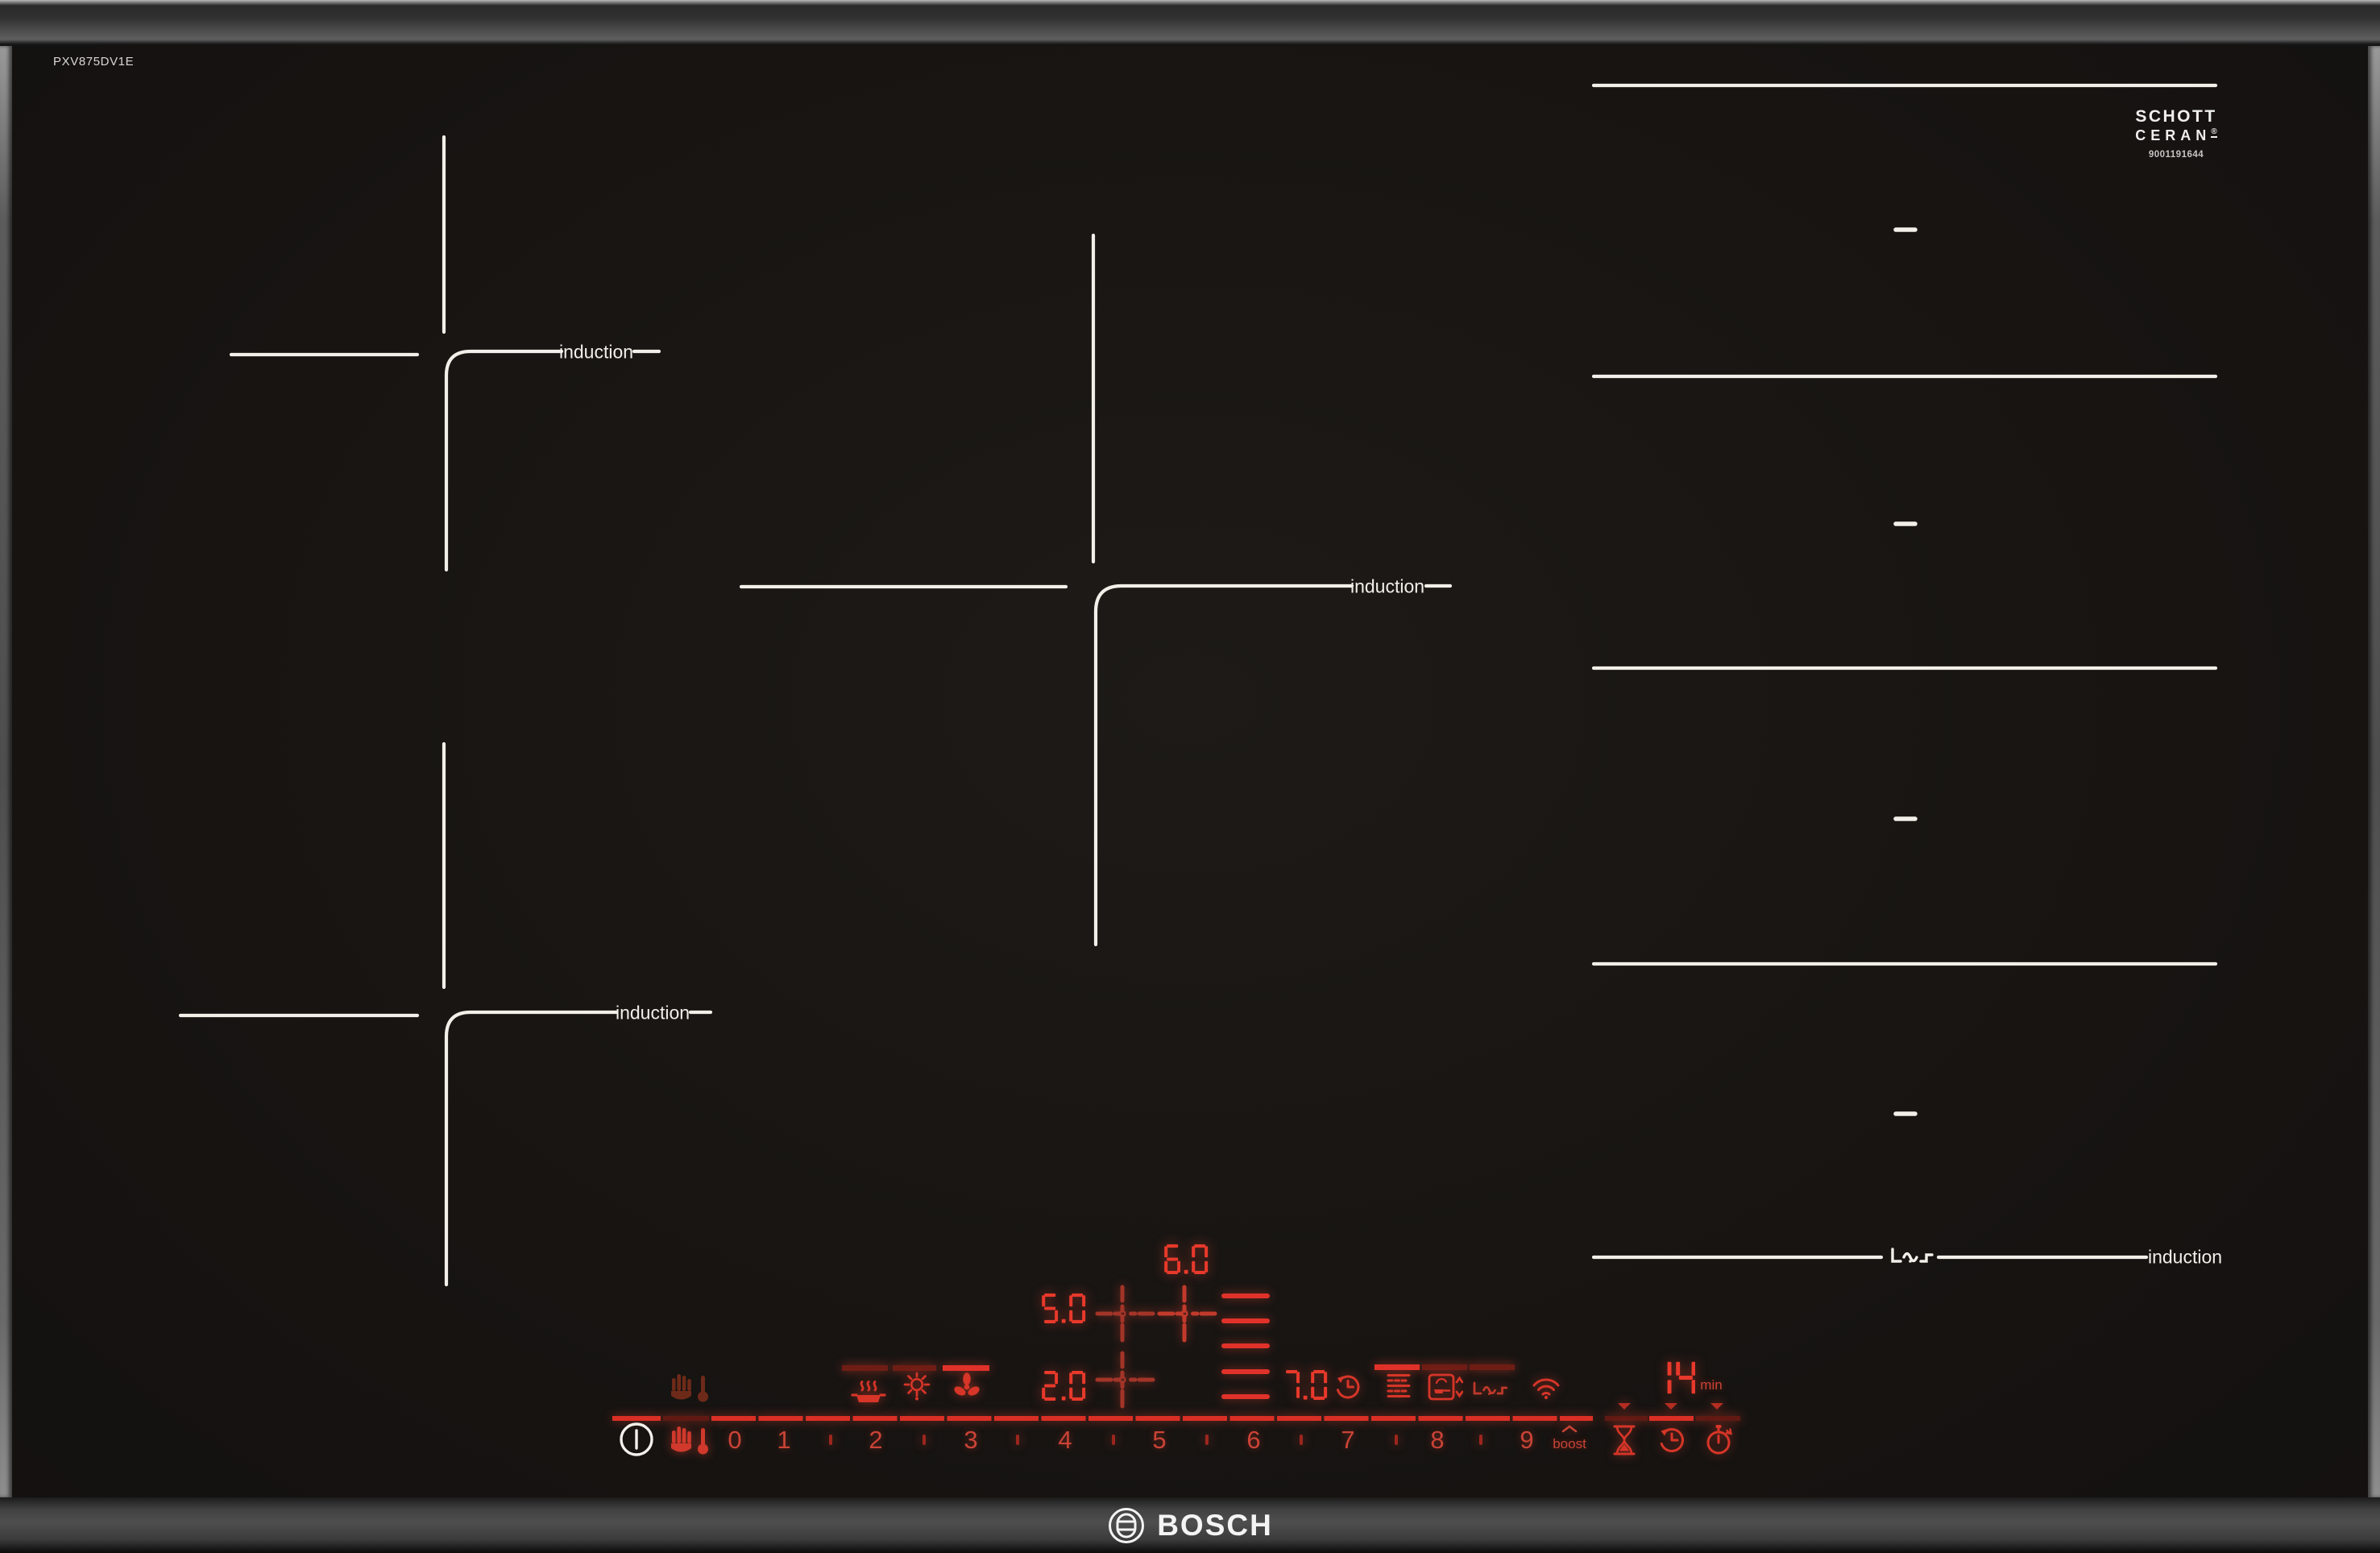 The width and height of the screenshot is (2380, 1553). Describe the element at coordinates (1245, 1346) in the screenshot. I see `flex-level-bars` at that location.